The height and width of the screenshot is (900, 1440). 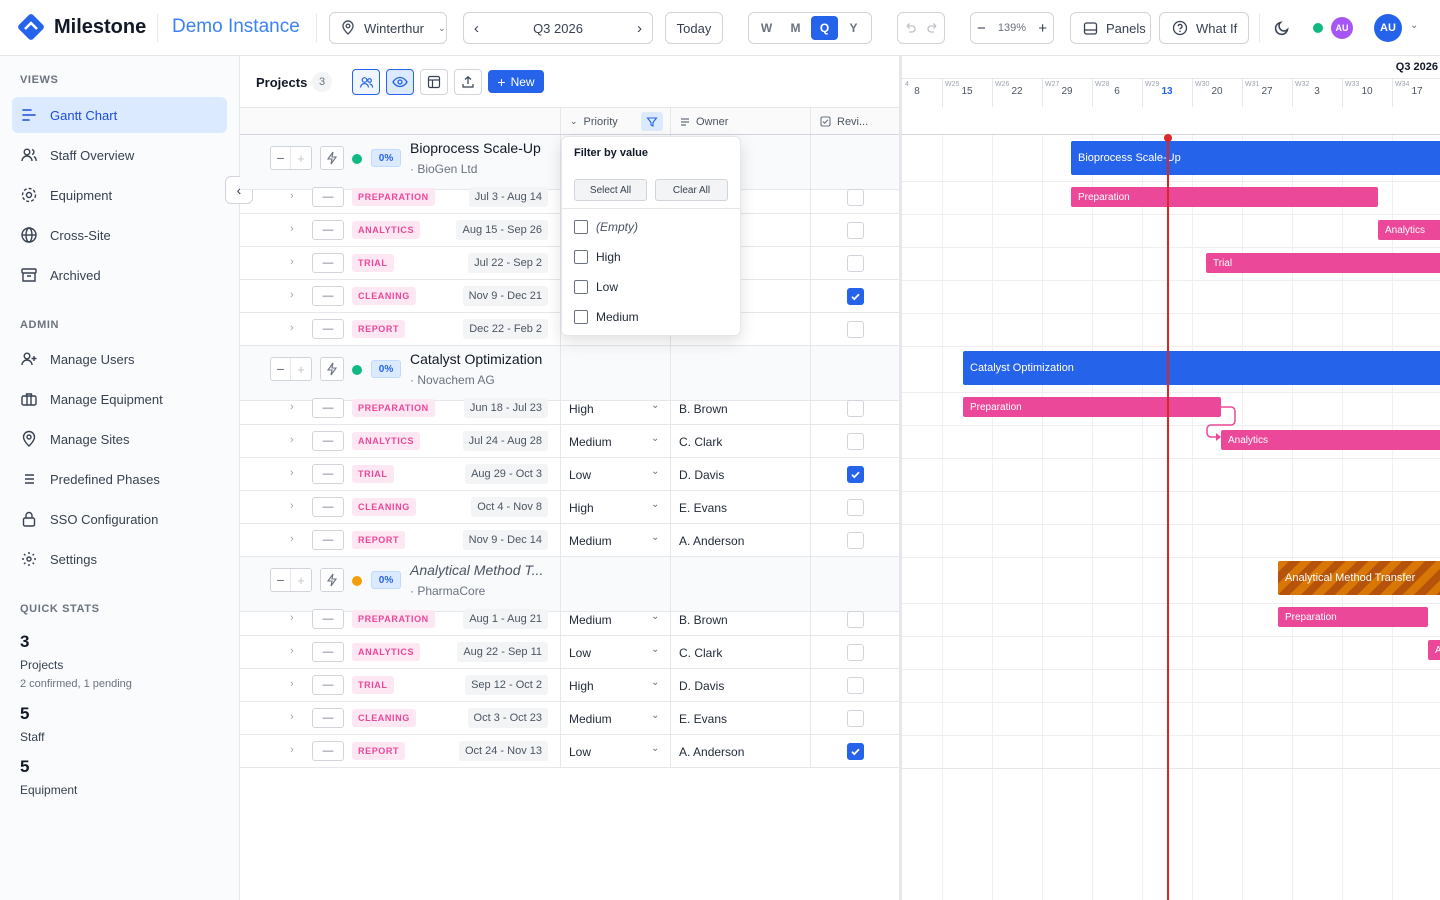 I want to click on phase-row: › — CLEANING Oct 4 - Nov 8 High ⌄ E. Evans, so click(x=570, y=507).